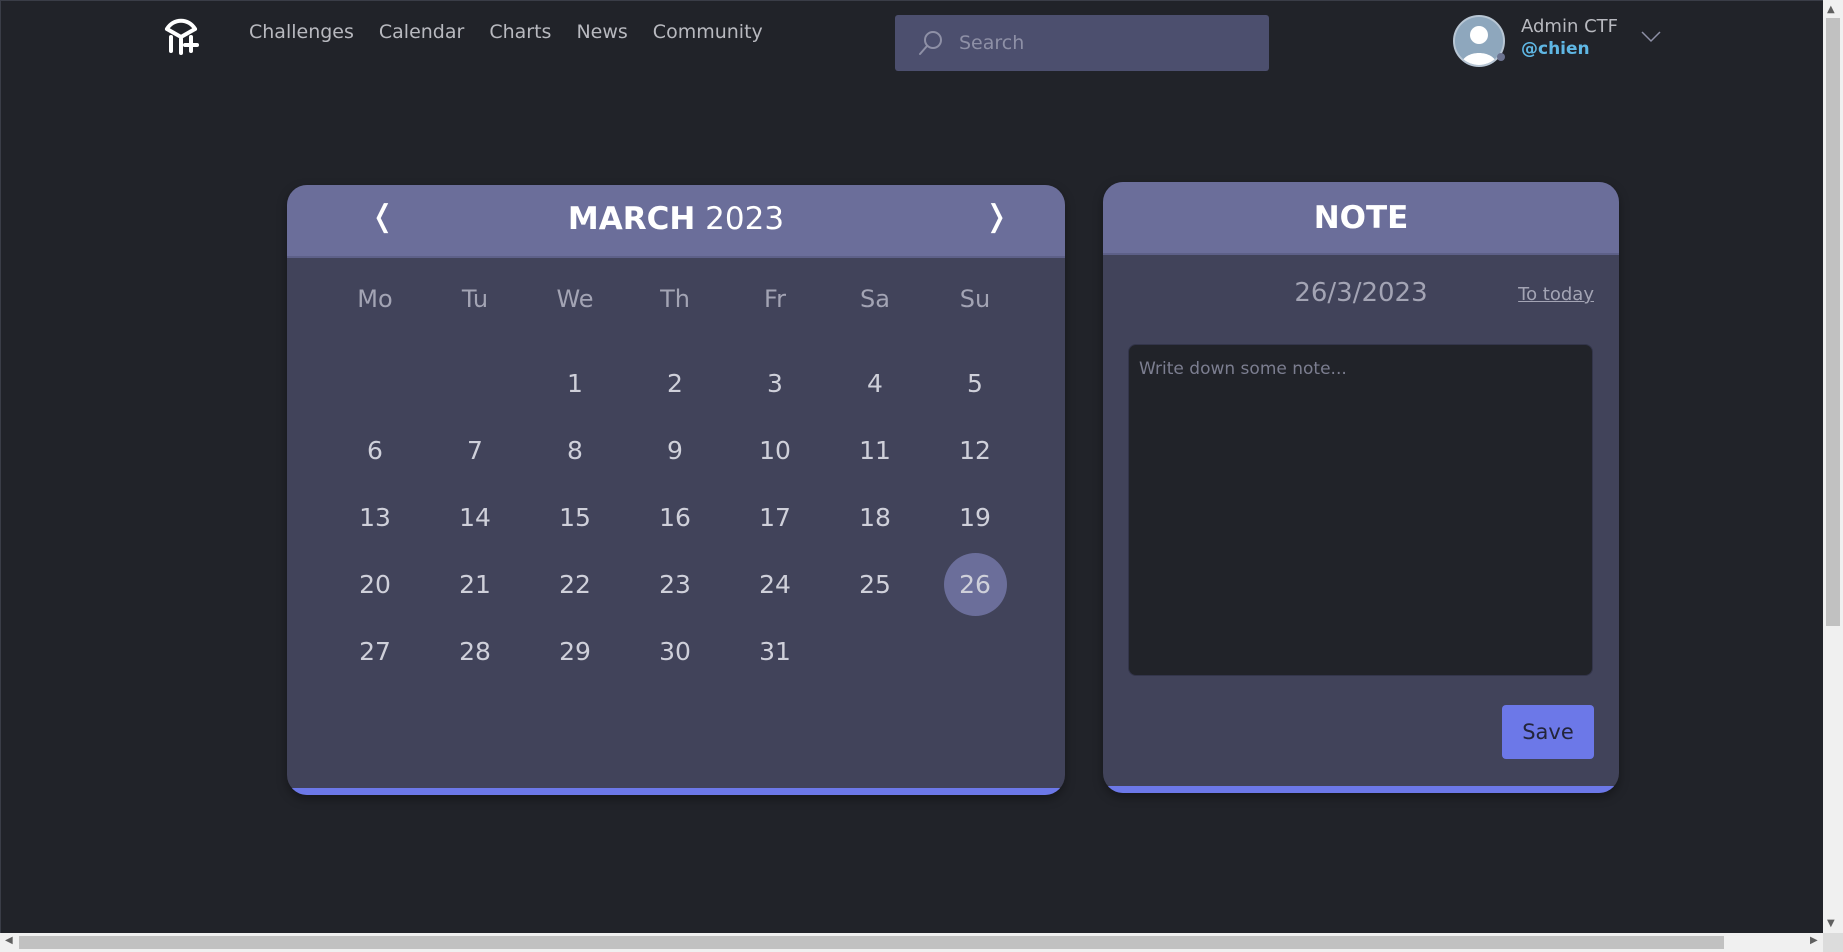 Image resolution: width=1843 pixels, height=952 pixels. What do you see at coordinates (675, 450) in the screenshot?
I see `calendar-day: 9` at bounding box center [675, 450].